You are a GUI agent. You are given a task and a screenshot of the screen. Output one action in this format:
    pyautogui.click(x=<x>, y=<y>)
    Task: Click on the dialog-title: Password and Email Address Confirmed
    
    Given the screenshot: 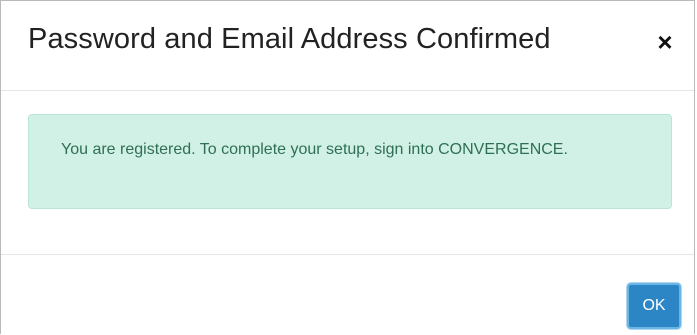 What is the action you would take?
    pyautogui.click(x=289, y=39)
    